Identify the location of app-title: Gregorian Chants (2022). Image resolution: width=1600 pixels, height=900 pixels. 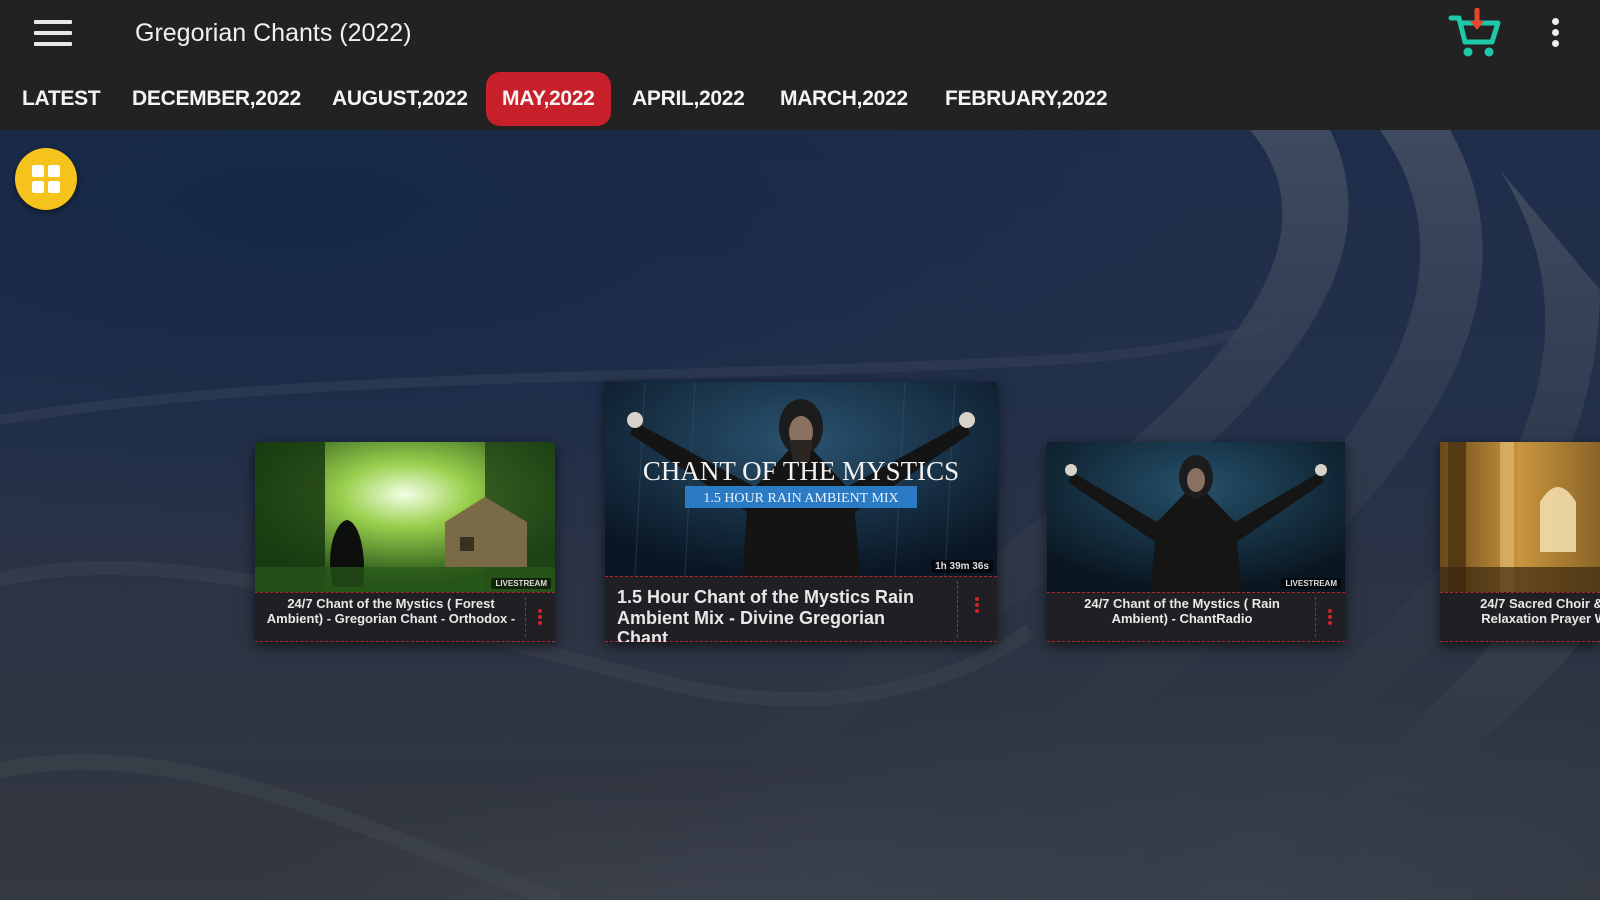
(273, 33).